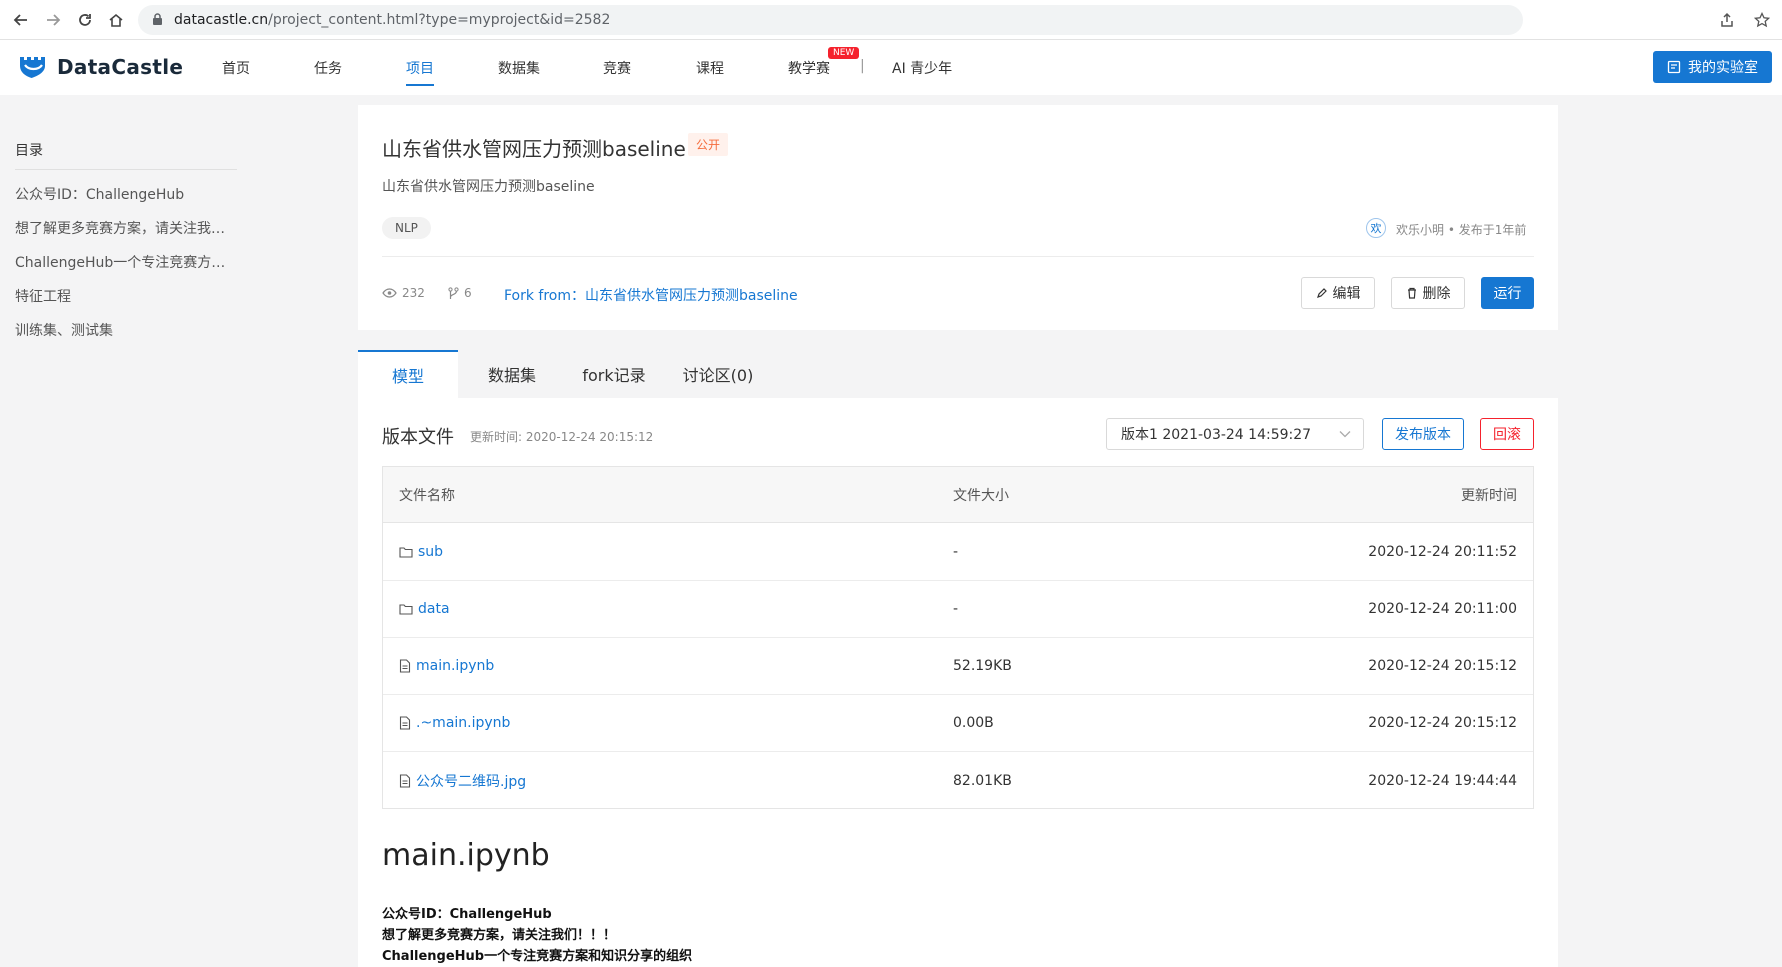 The image size is (1782, 967). Describe the element at coordinates (651, 295) in the screenshot. I see `fork-from-link: Fork from：山东省供水管网压力预测baseline` at that location.